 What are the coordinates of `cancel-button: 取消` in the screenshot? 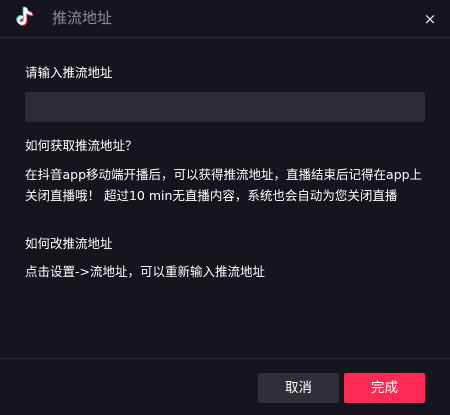 It's located at (298, 388).